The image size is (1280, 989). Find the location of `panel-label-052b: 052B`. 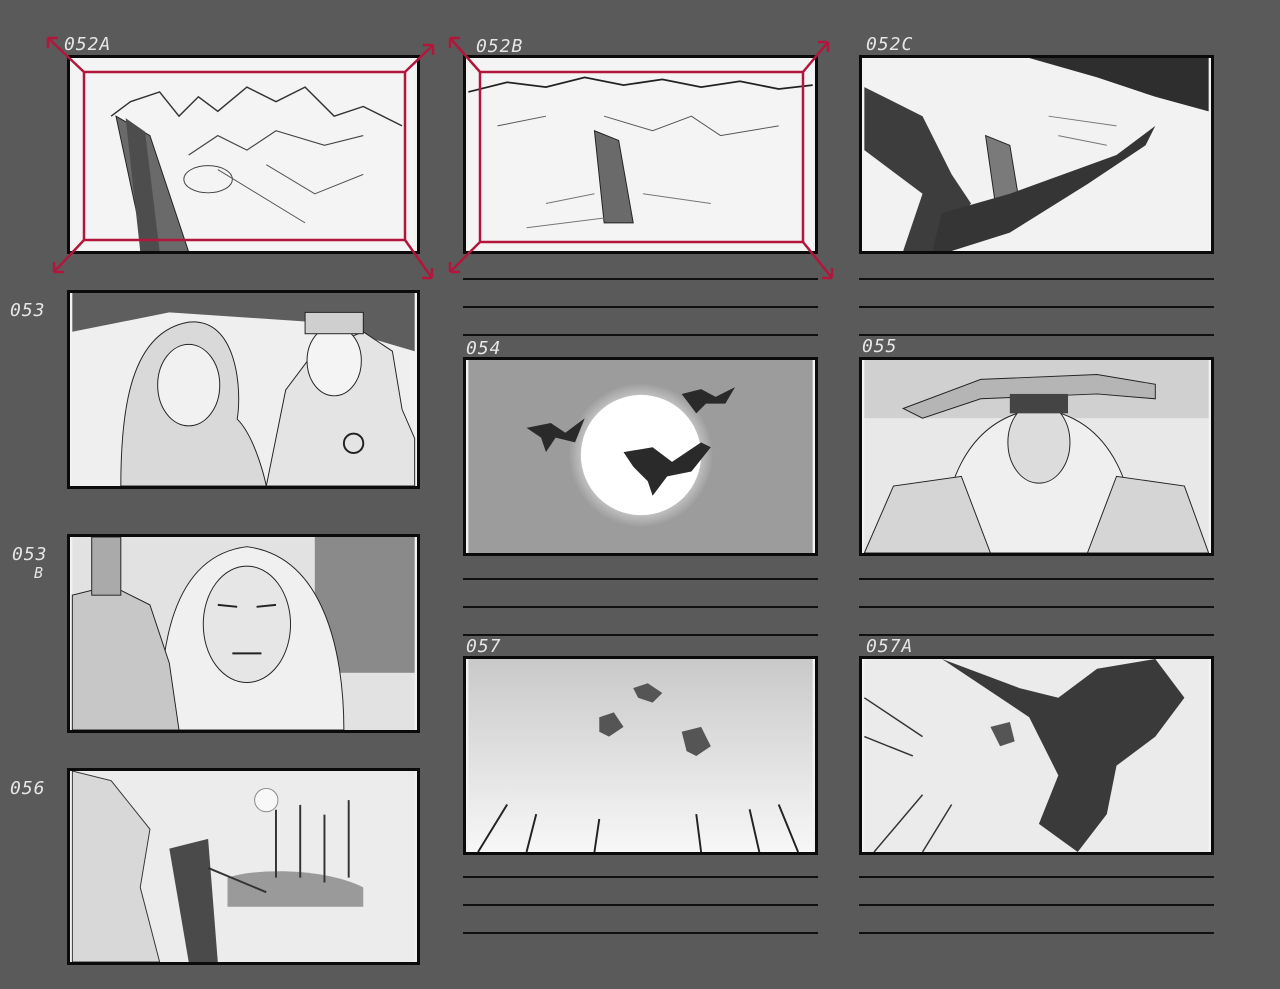

panel-label-052b: 052B is located at coordinates (500, 46).